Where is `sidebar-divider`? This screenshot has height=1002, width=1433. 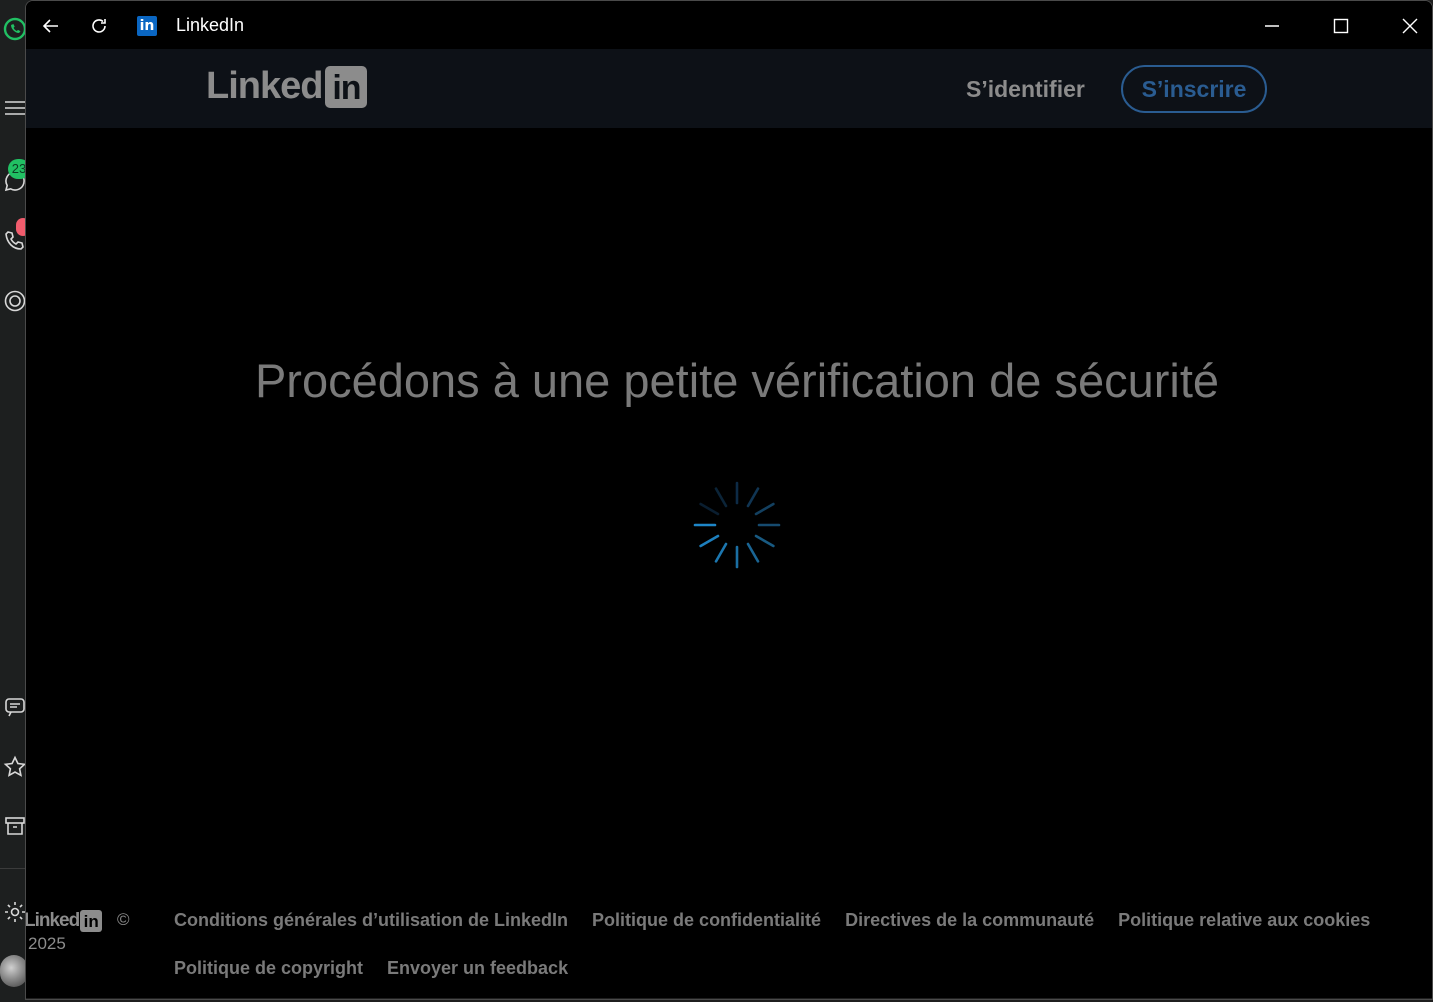 sidebar-divider is located at coordinates (13, 868).